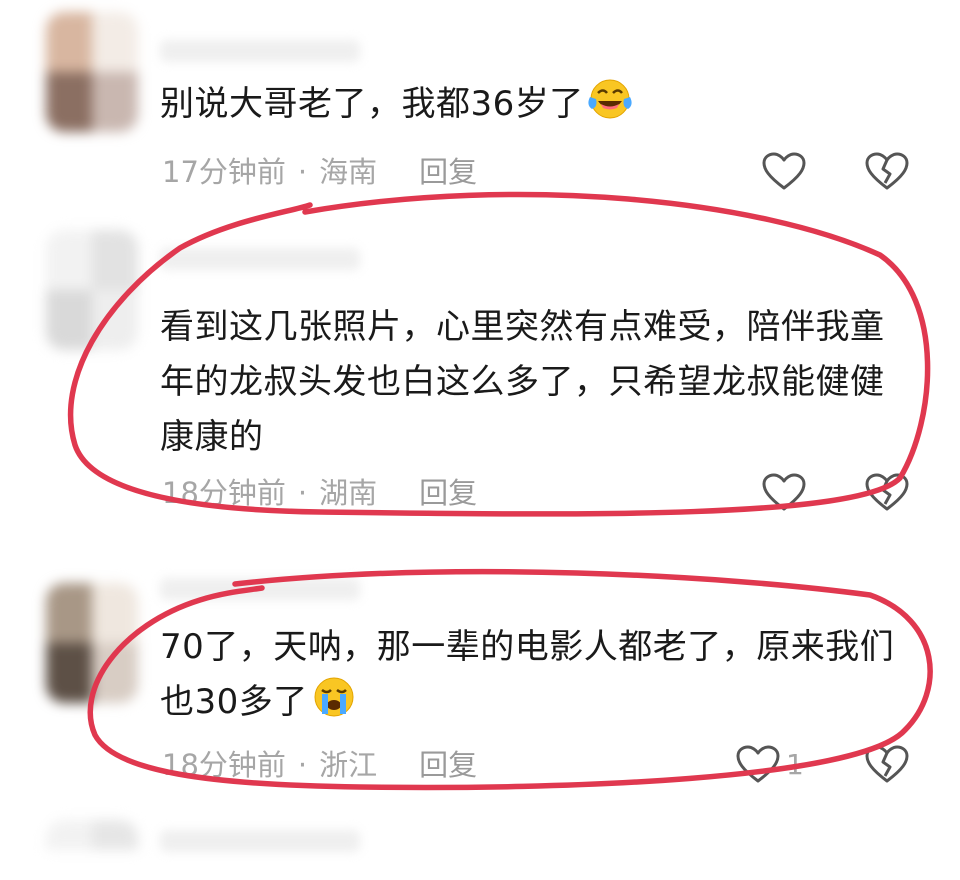 This screenshot has width=960, height=880. What do you see at coordinates (334, 705) in the screenshot?
I see `crying-emoji-icon` at bounding box center [334, 705].